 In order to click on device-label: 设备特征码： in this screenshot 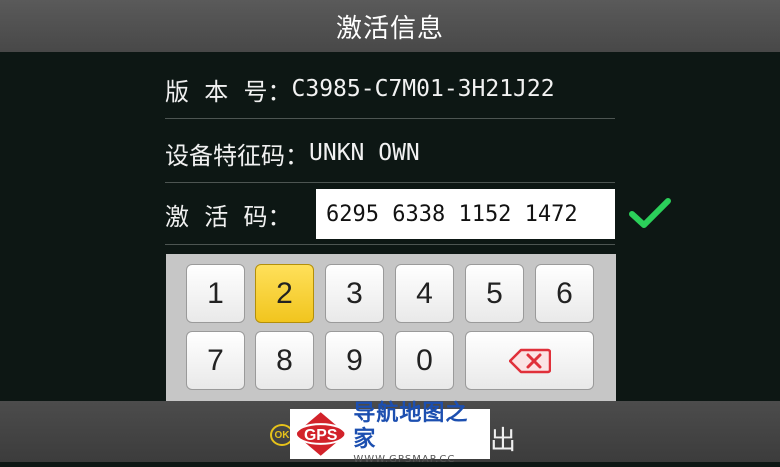, I will do `click(237, 155)`.